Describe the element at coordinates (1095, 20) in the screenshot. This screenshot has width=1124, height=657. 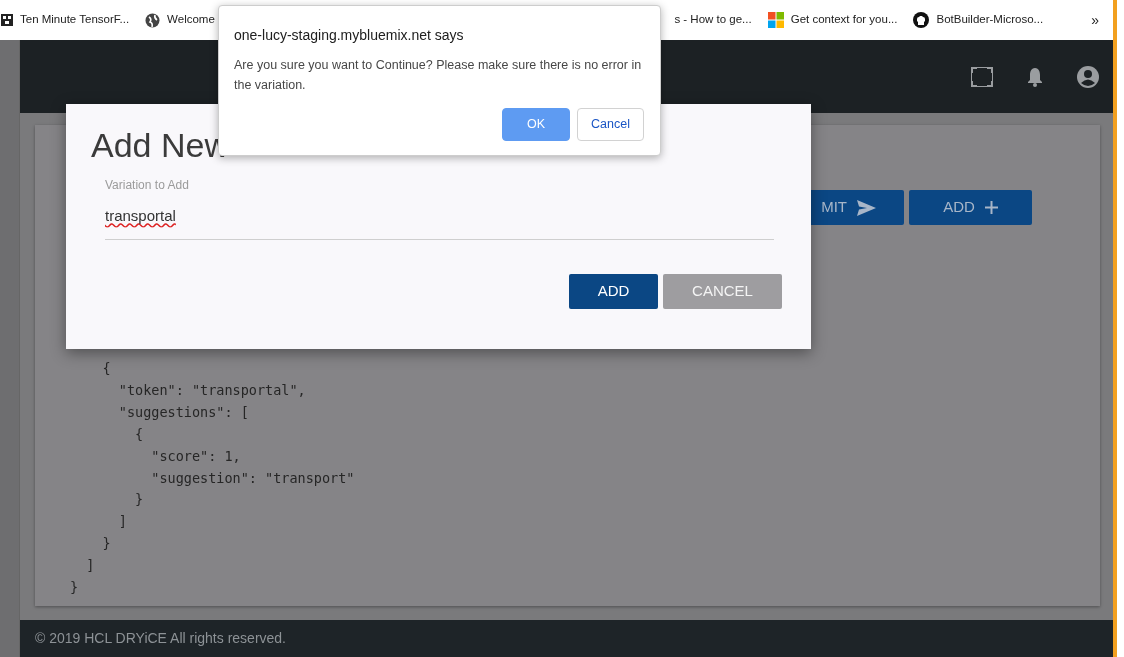
I see `more-bookmarks-button: »` at that location.